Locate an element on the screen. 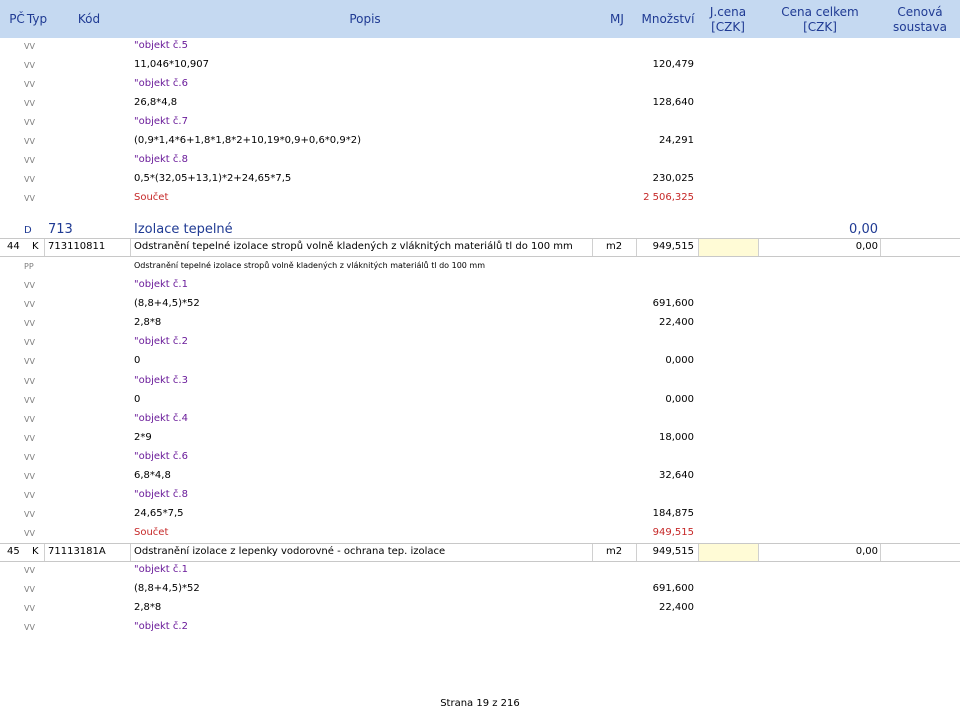 This screenshot has width=960, height=709. formula: 0,5*(32,05+13,1)*2+24,65*7,5 is located at coordinates (213, 178).